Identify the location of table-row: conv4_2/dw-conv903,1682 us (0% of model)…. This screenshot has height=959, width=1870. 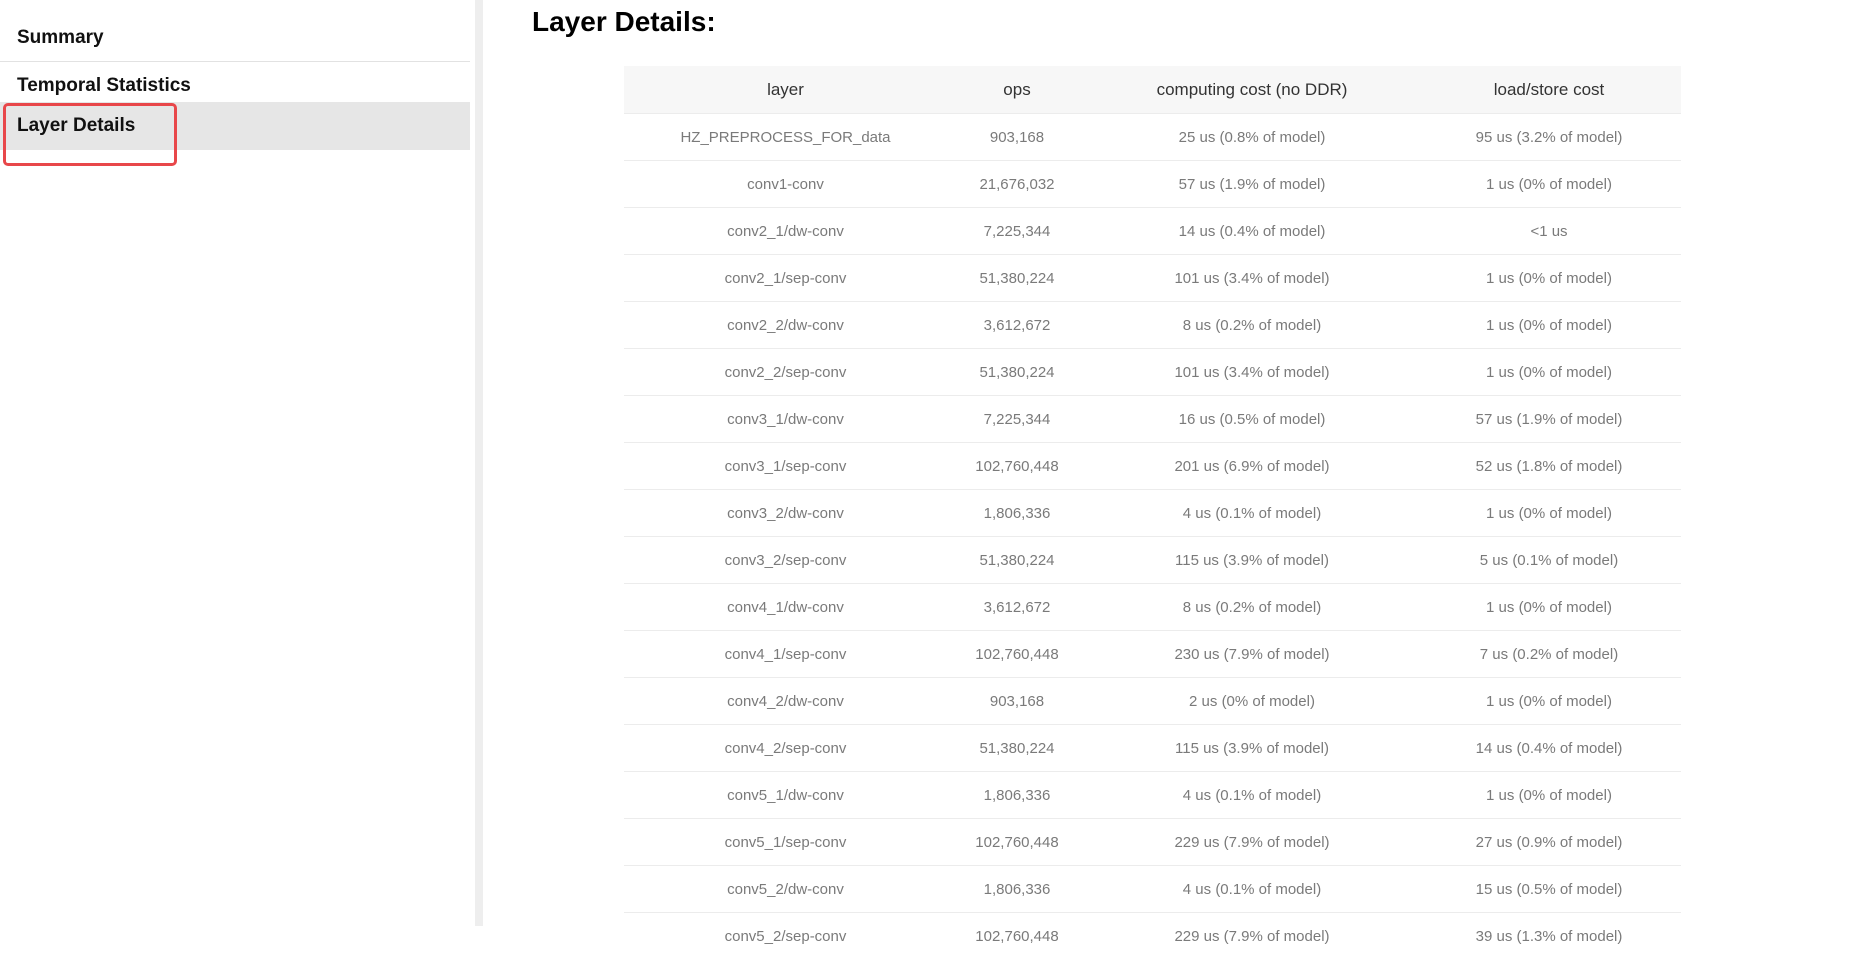
(1152, 701).